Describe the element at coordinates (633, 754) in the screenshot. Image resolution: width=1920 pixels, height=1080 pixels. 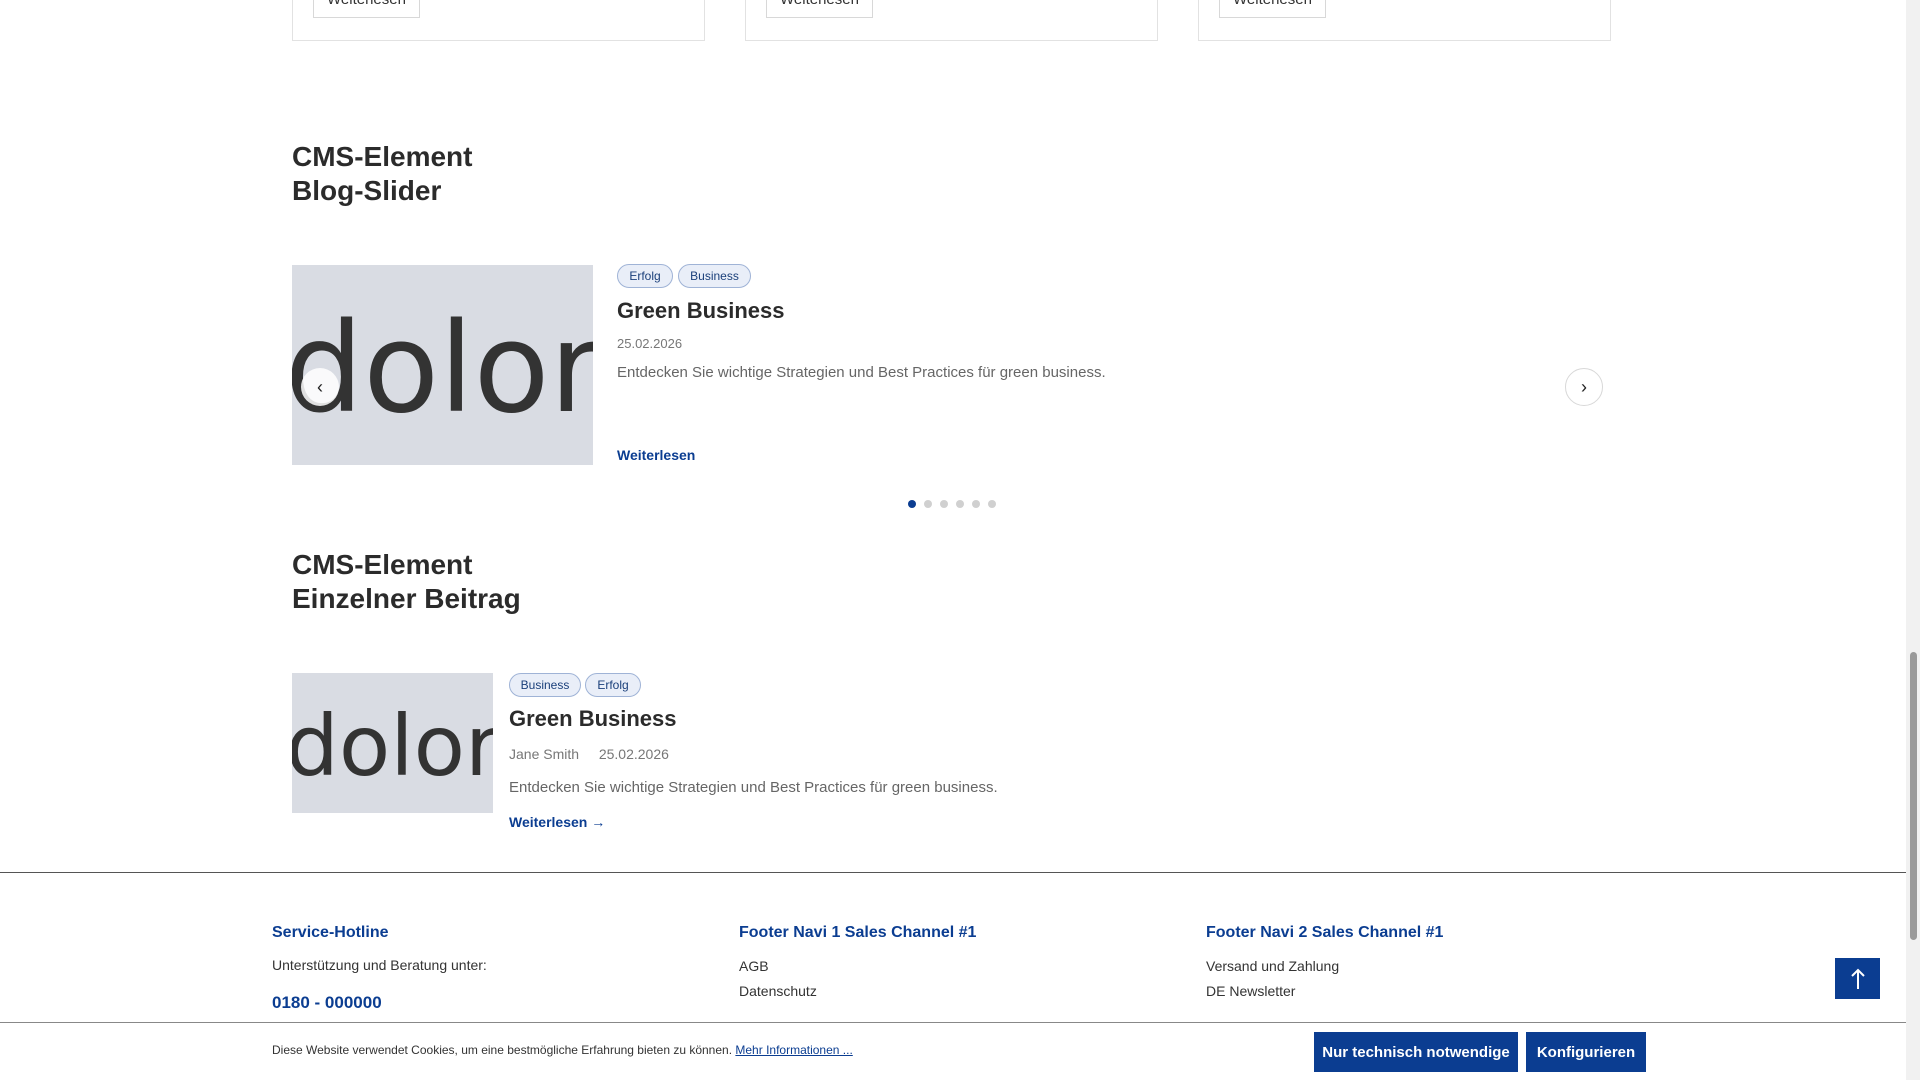
I see `post-date: 25.02.2026` at that location.